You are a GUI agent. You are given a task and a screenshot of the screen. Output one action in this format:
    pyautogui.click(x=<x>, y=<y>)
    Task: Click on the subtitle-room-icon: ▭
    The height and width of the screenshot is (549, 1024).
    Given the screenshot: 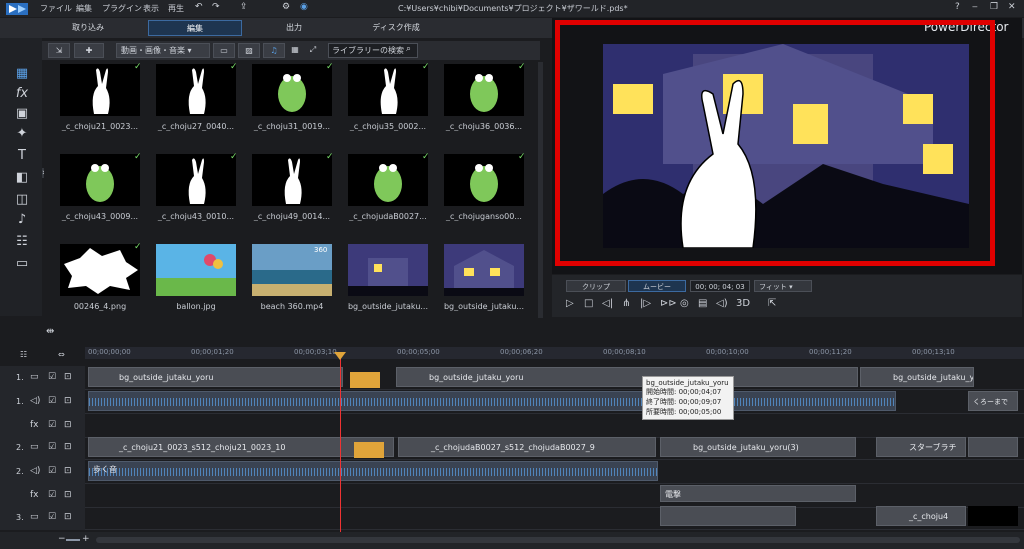 What is the action you would take?
    pyautogui.click(x=22, y=264)
    